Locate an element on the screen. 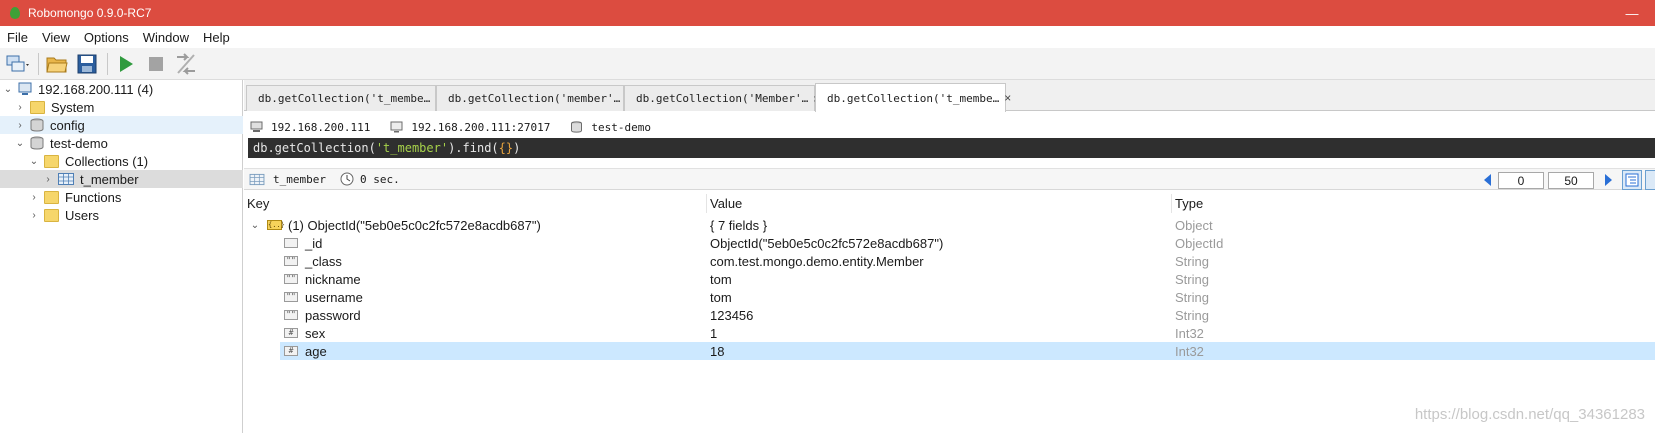 This screenshot has height=433, width=1655. database-icon is located at coordinates (577, 127).